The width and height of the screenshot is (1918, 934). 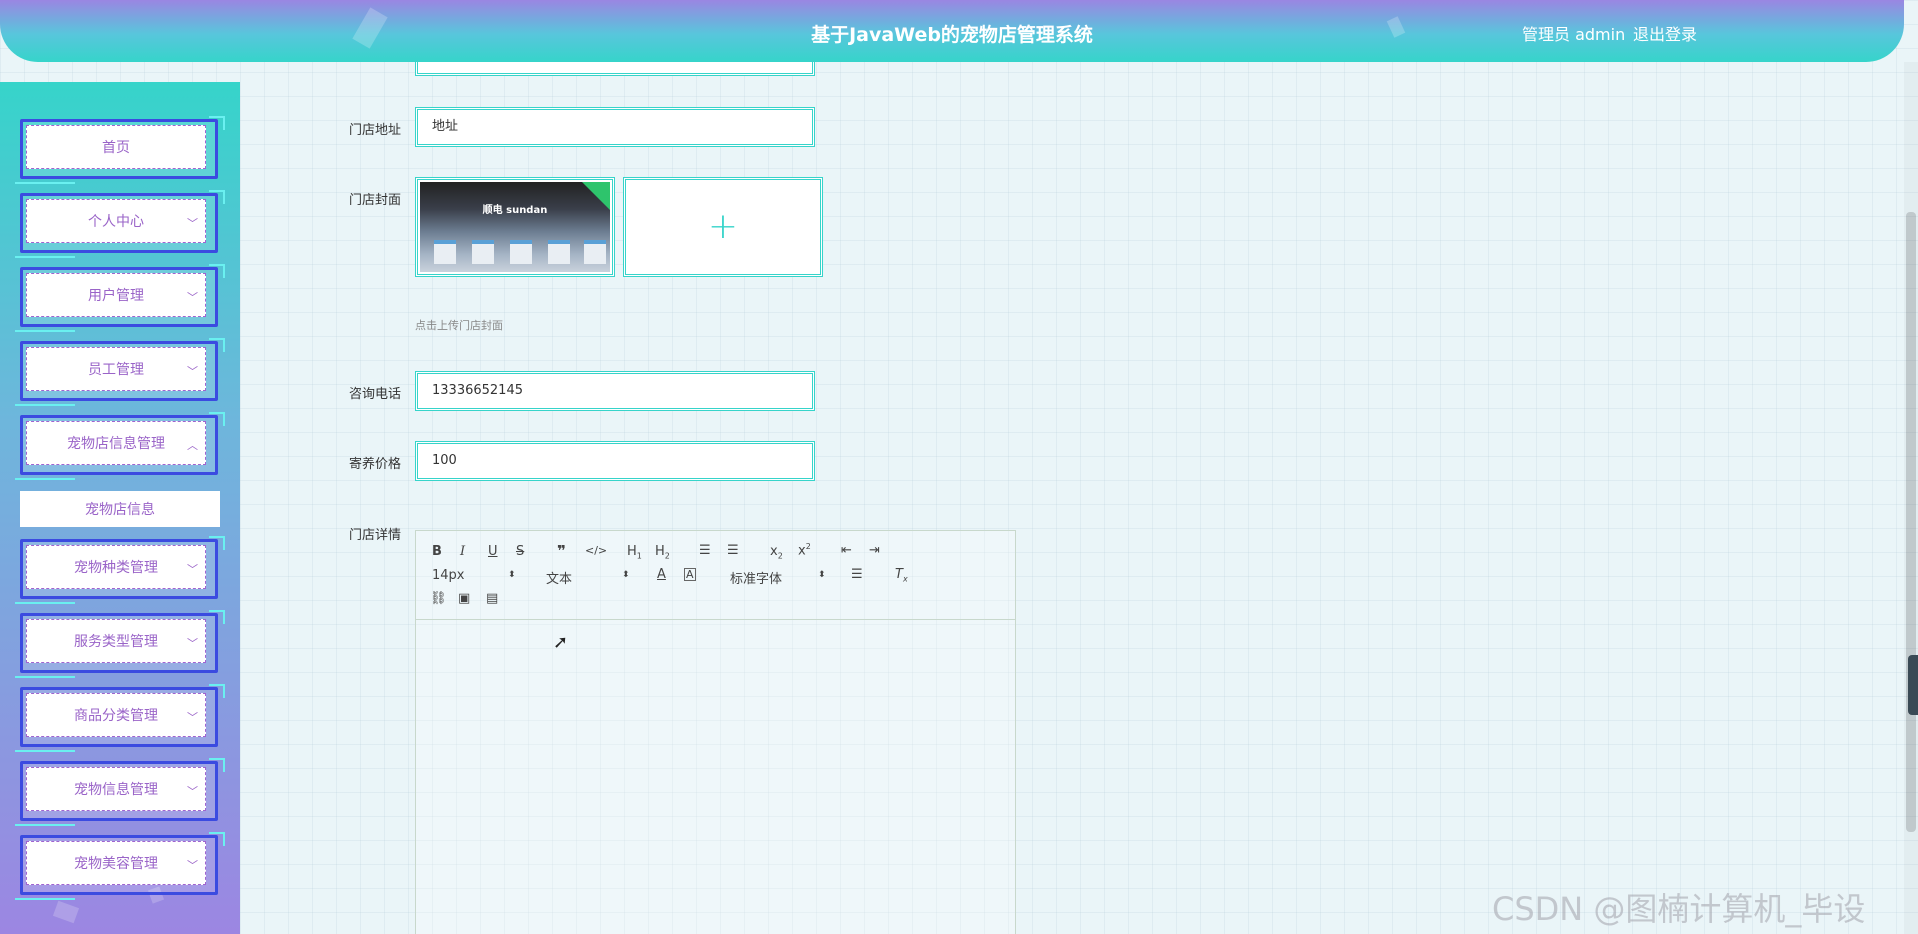 I want to click on indent-icon: ⇥, so click(x=874, y=550).